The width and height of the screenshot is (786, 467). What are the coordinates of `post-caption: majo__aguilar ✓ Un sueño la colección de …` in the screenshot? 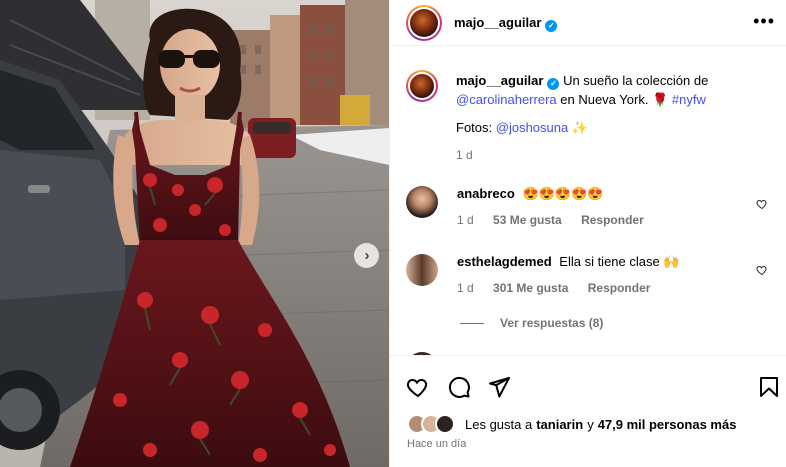 It's located at (601, 118).